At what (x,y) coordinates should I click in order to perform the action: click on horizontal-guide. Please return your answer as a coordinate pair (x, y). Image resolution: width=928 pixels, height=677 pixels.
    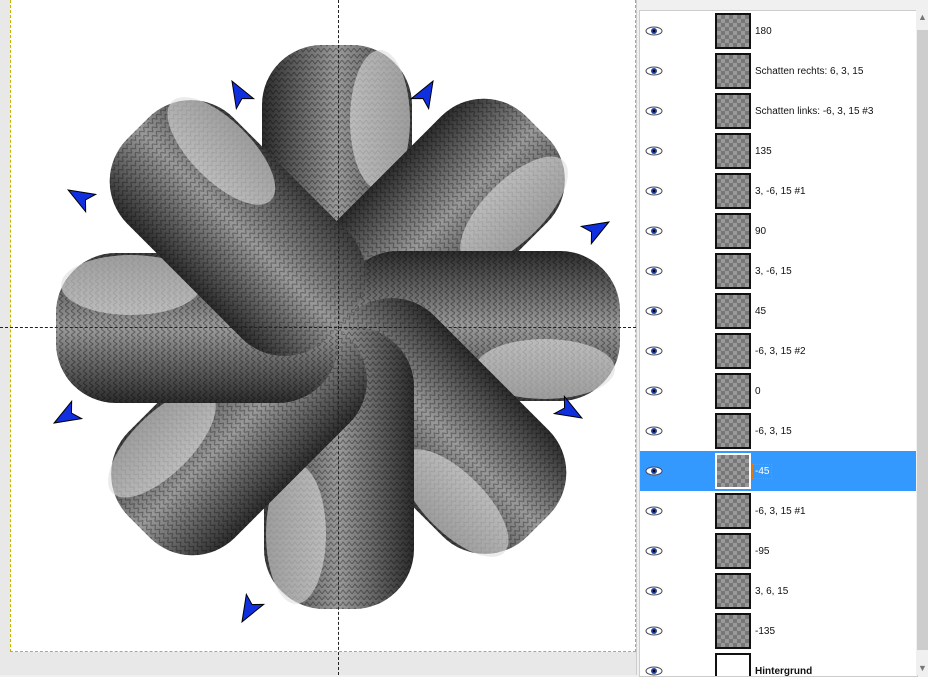
    Looking at the image, I should click on (318, 327).